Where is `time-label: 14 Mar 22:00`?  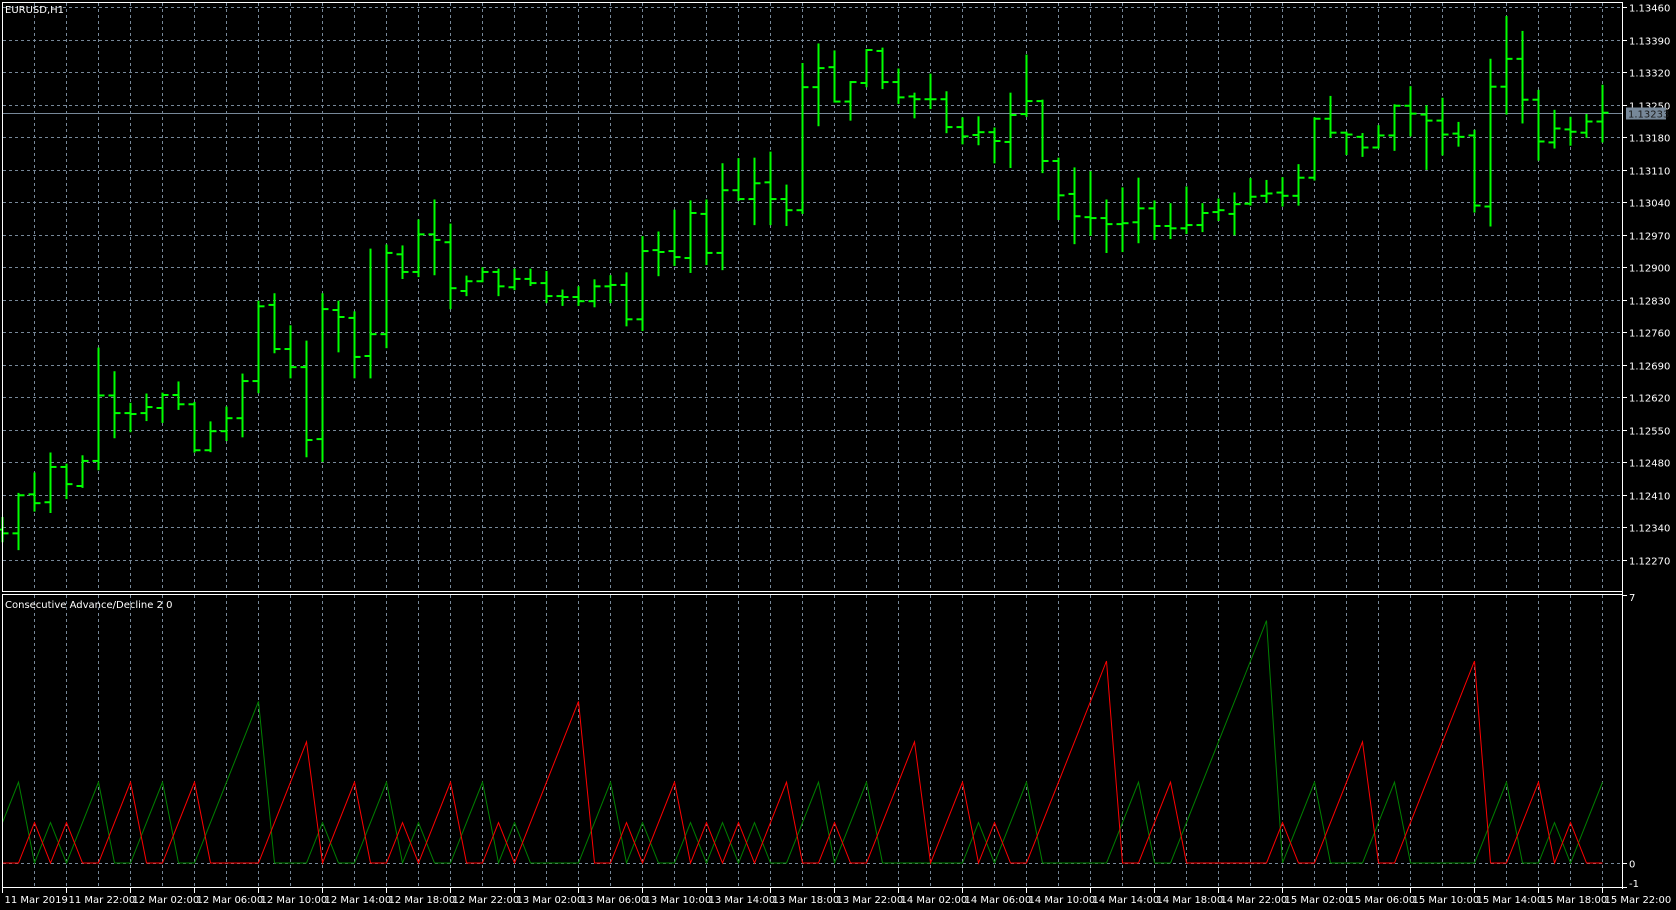
time-label: 14 Mar 22:00 is located at coordinates (1254, 900).